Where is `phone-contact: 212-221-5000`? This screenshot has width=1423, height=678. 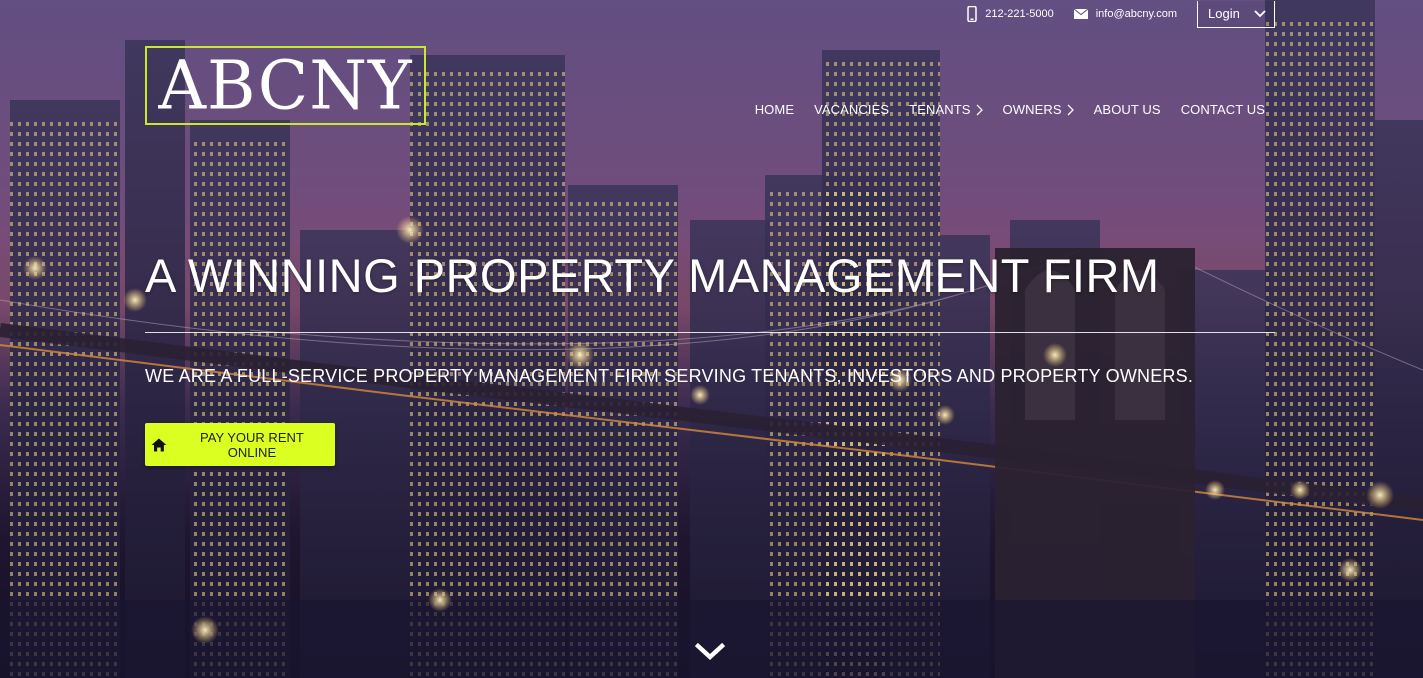
phone-contact: 212-221-5000 is located at coordinates (1010, 14).